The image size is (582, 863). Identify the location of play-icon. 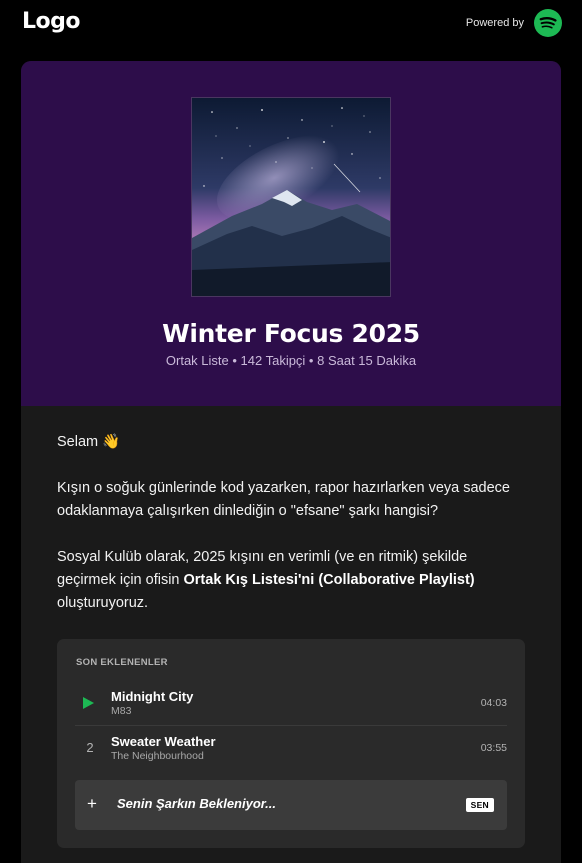
(88, 703).